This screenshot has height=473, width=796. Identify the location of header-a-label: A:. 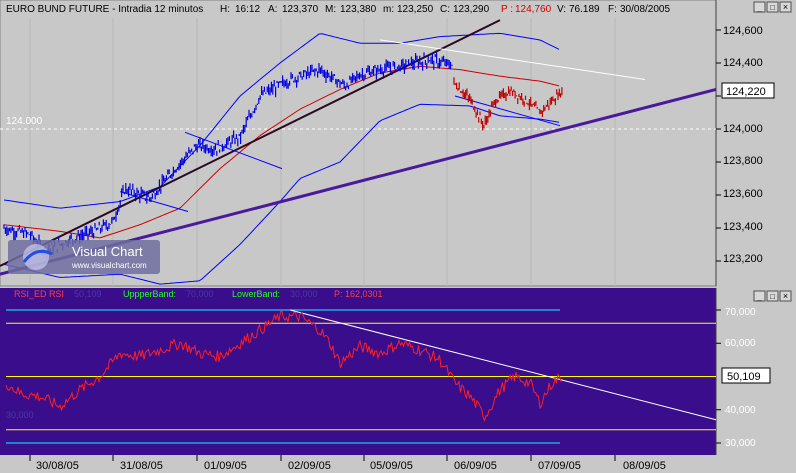
(272, 9).